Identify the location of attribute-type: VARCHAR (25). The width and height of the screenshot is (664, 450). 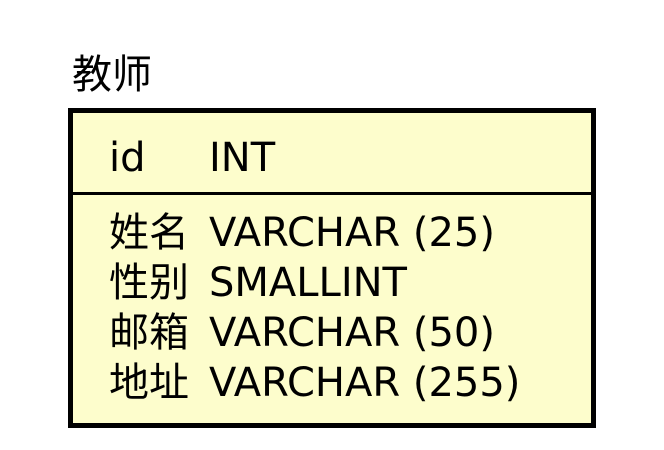
(352, 233).